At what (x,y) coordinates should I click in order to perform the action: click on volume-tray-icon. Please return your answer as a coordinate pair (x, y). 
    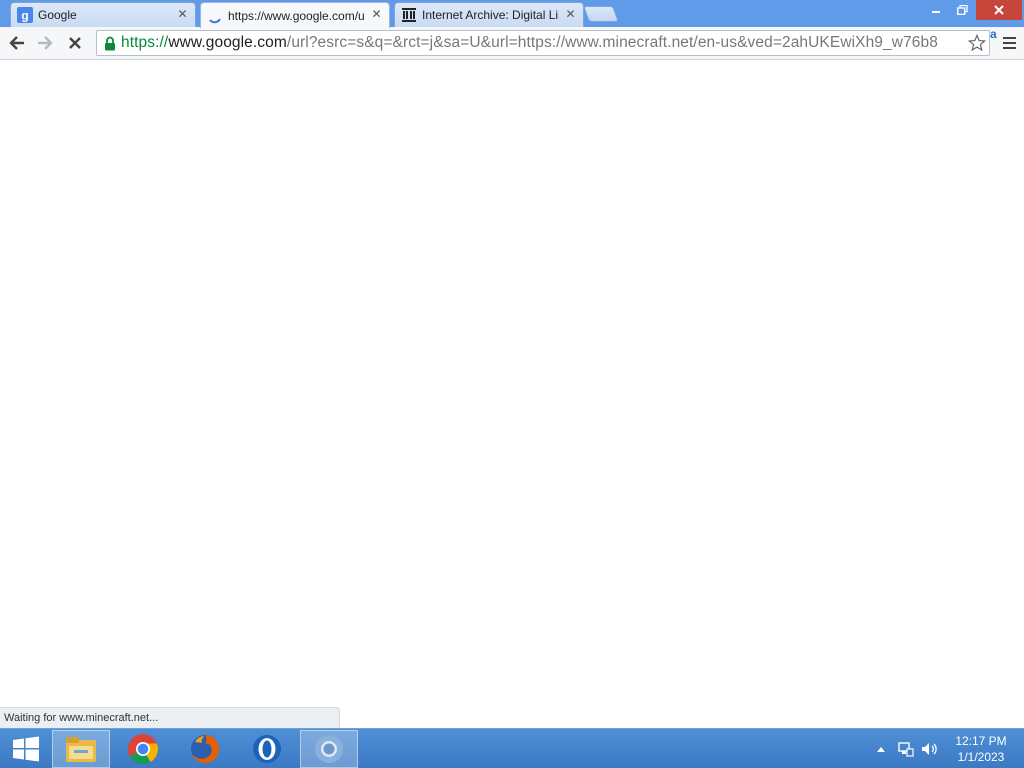
    Looking at the image, I should click on (930, 748).